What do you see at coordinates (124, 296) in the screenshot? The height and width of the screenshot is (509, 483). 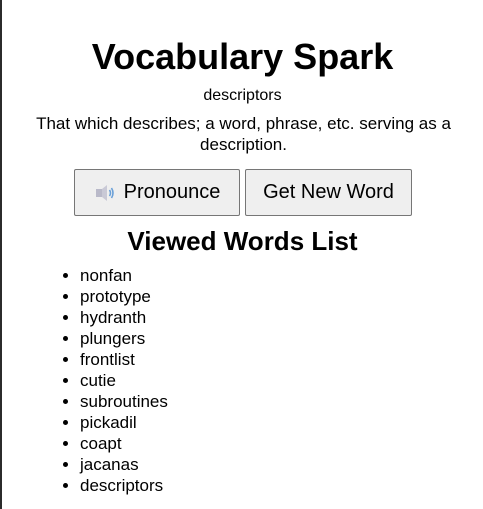 I see `list-item: prototype` at bounding box center [124, 296].